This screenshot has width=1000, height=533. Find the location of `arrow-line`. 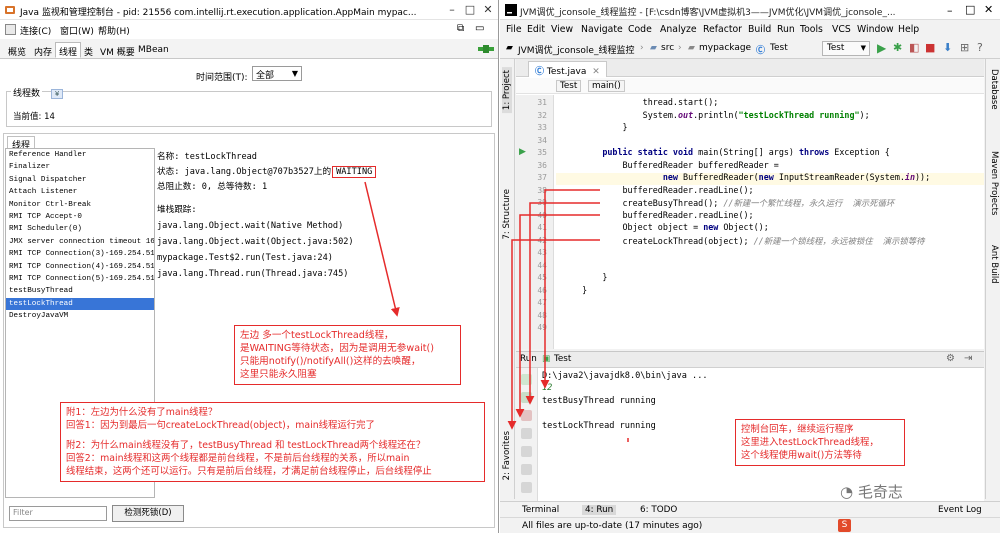

arrow-line is located at coordinates (382, 249).